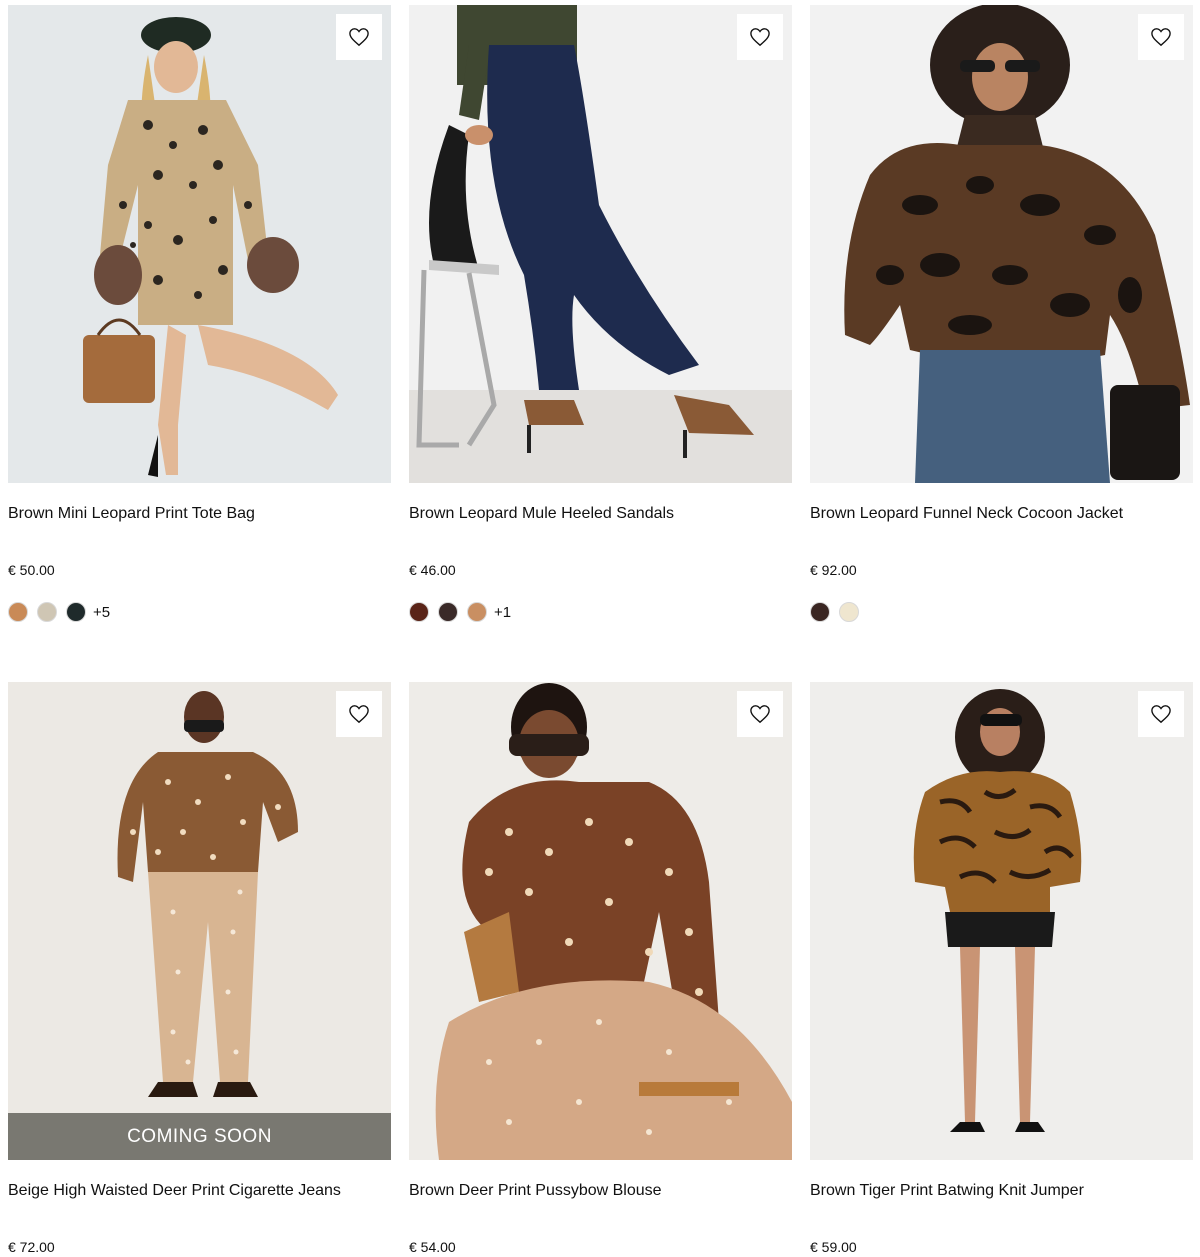 The image size is (1200, 1257). Describe the element at coordinates (600, 612) in the screenshot. I see `color-swatches: +1` at that location.